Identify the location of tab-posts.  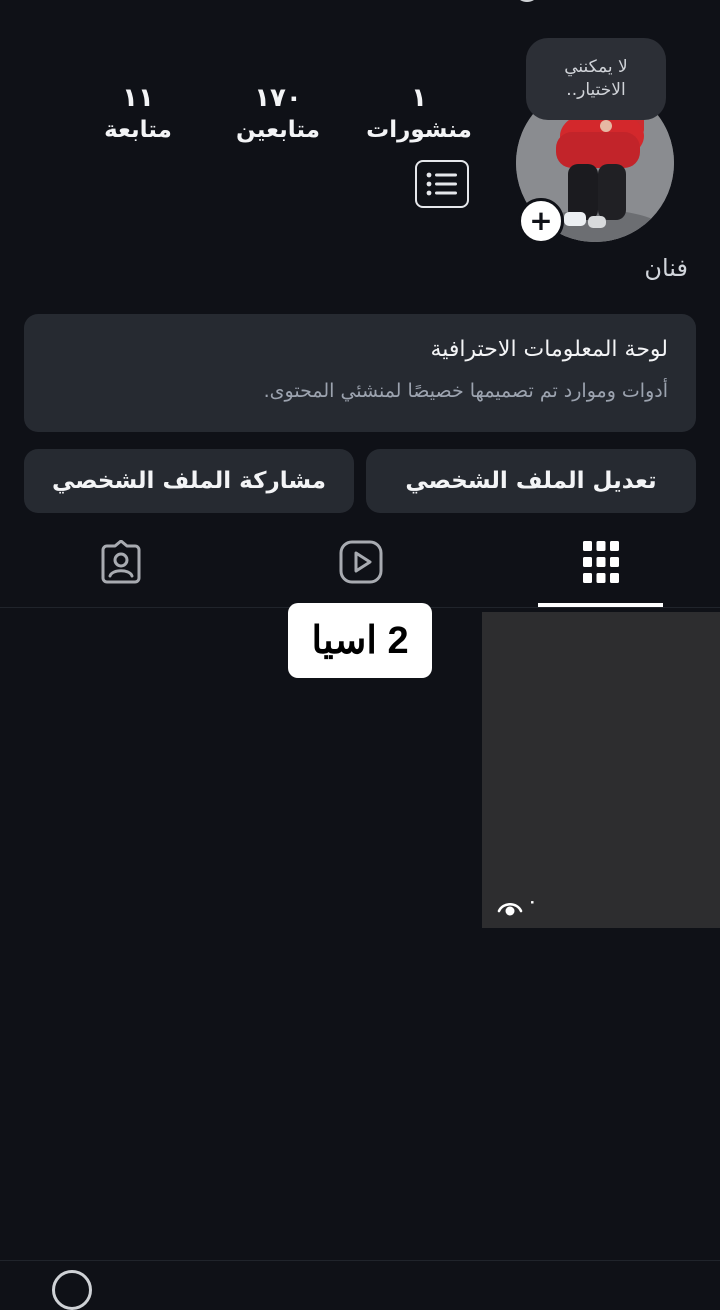
(600, 562).